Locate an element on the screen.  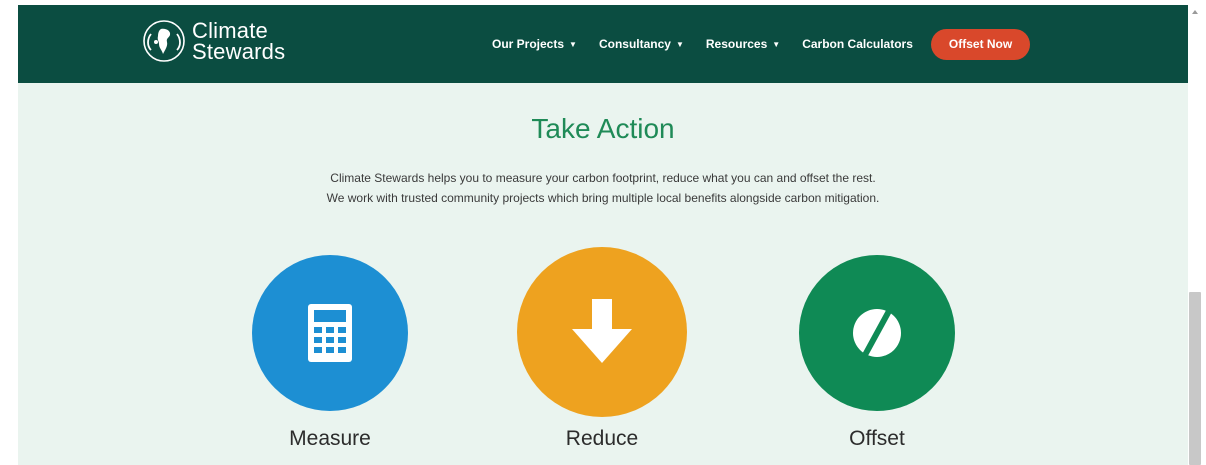
offset-icon is located at coordinates (877, 333).